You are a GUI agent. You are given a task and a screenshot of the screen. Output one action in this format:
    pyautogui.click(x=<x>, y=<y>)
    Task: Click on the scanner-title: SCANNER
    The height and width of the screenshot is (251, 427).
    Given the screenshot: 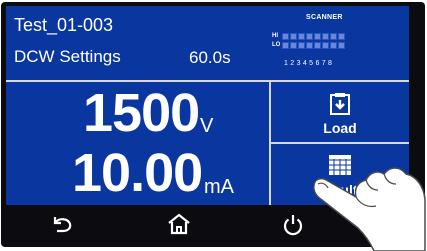 What is the action you would take?
    pyautogui.click(x=324, y=17)
    